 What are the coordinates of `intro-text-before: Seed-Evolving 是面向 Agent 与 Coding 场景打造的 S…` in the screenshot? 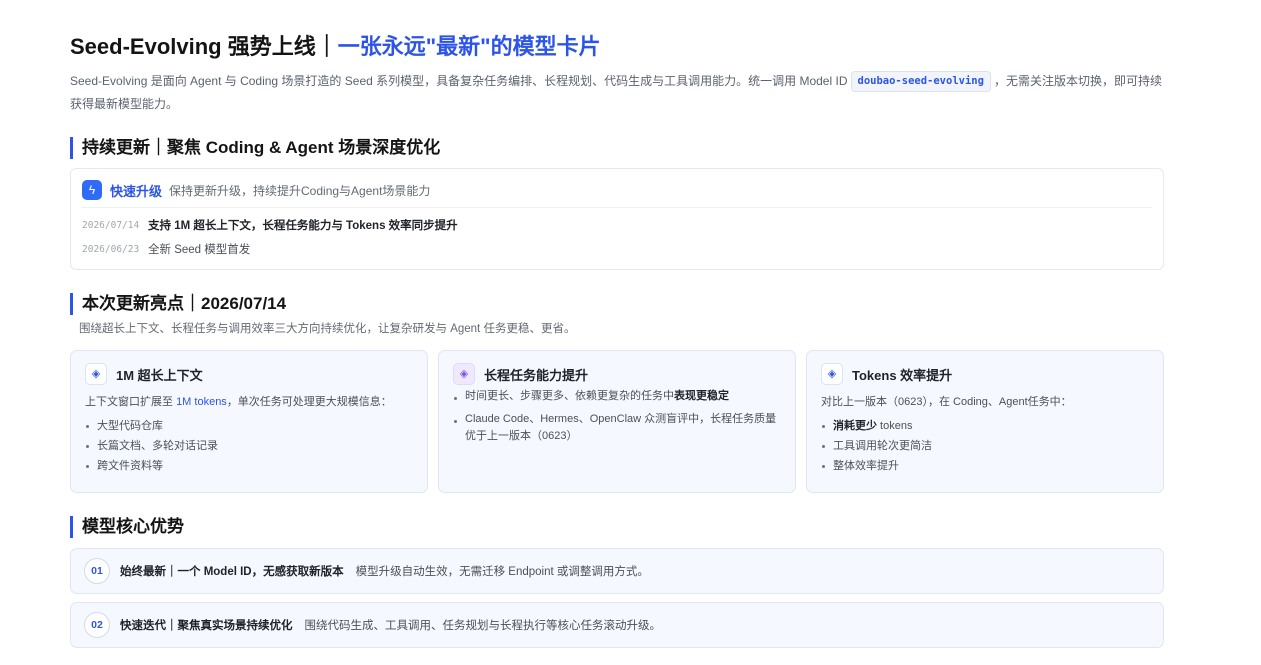 It's located at (459, 81).